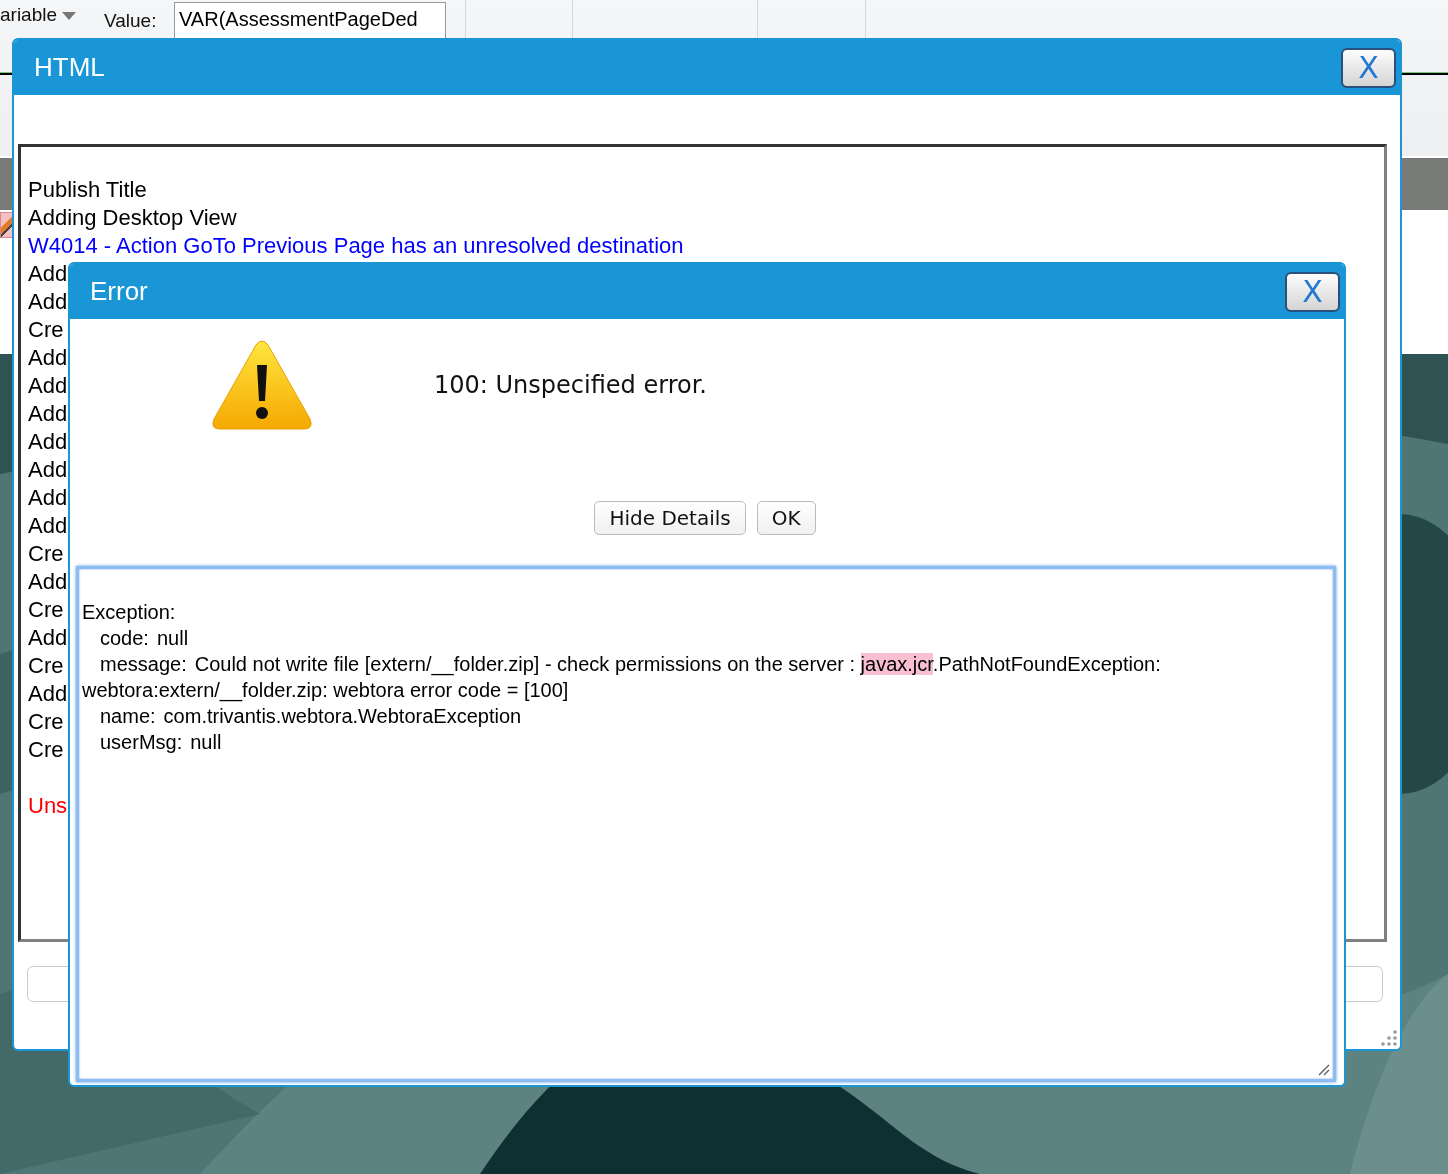  Describe the element at coordinates (69, 67) in the screenshot. I see `dialog-title: HTML` at that location.